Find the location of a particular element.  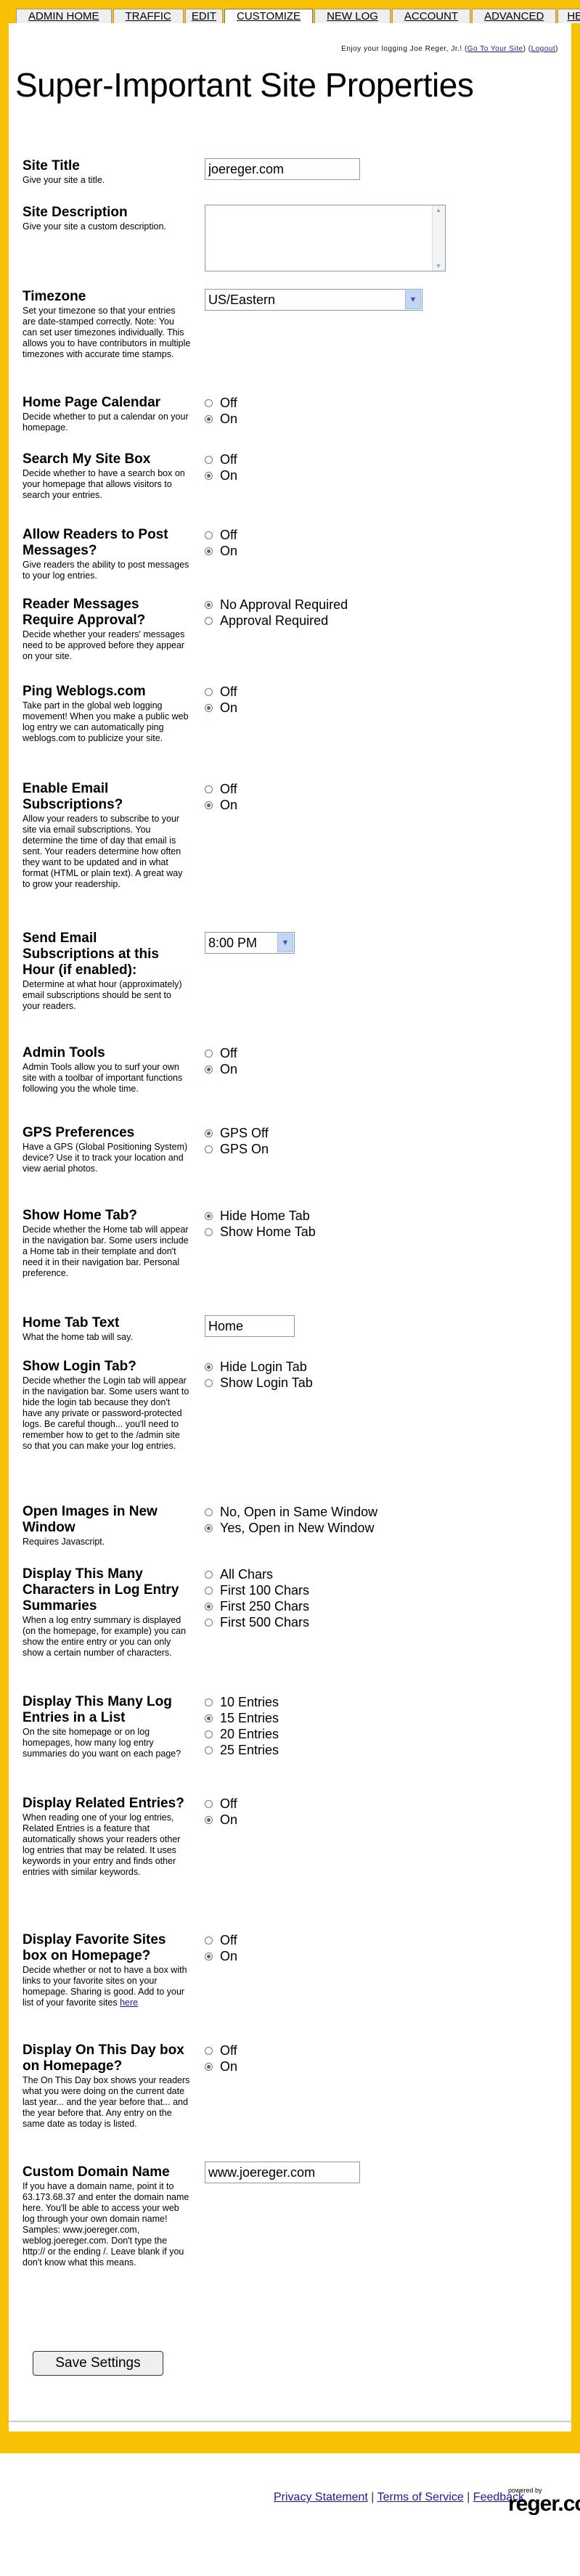

favorites-here-link: here is located at coordinates (129, 2003).